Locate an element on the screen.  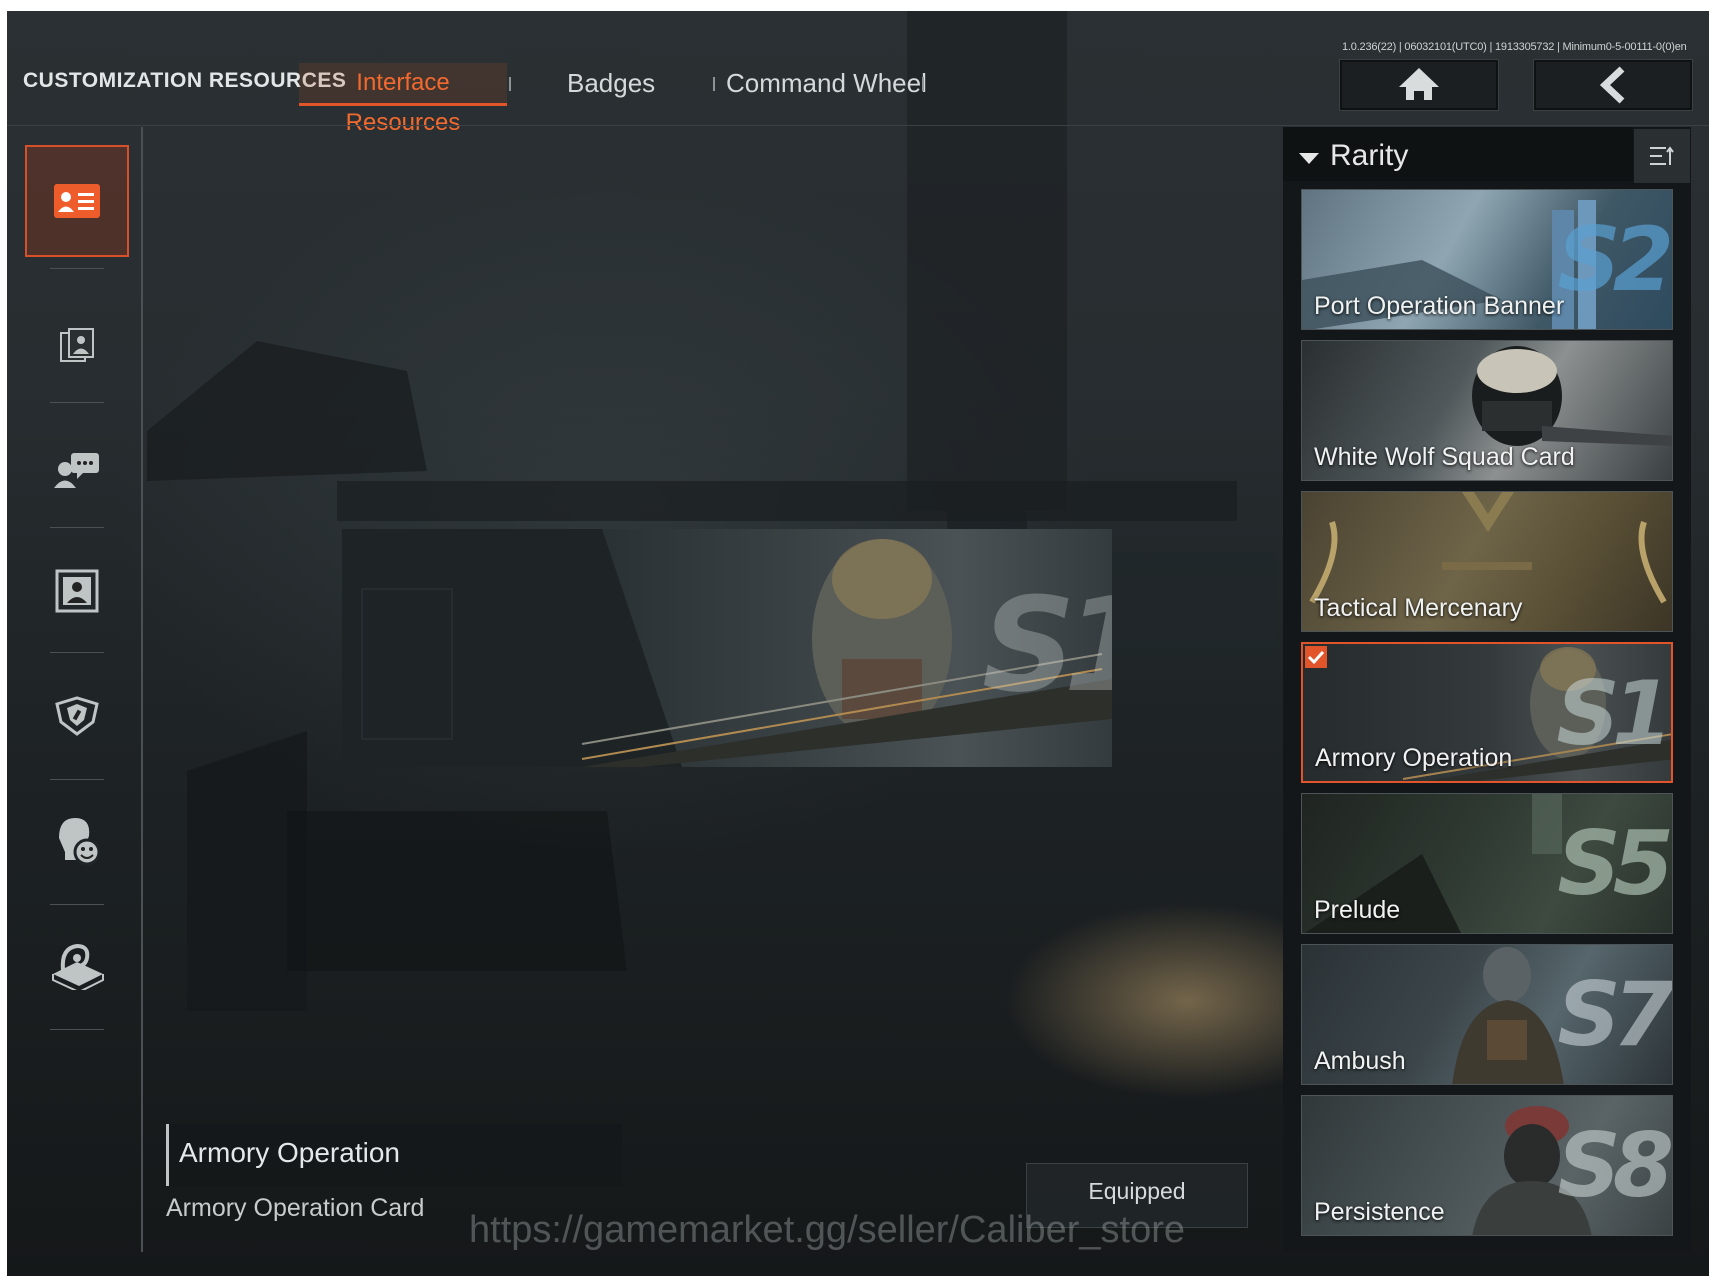
item-name: Armory Operation is located at coordinates (289, 1152).